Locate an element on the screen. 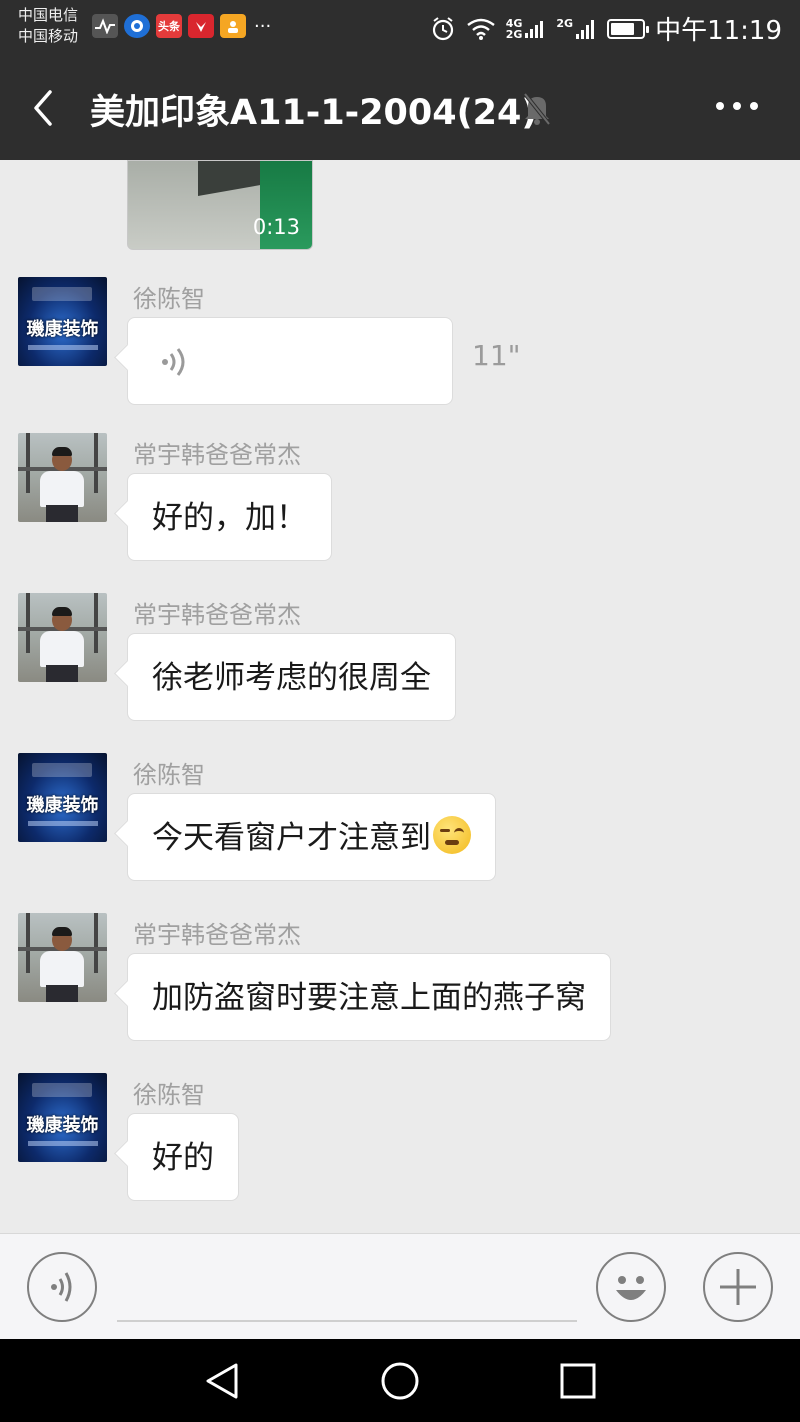 The width and height of the screenshot is (800, 1422). nav-back-button is located at coordinates (222, 1381).